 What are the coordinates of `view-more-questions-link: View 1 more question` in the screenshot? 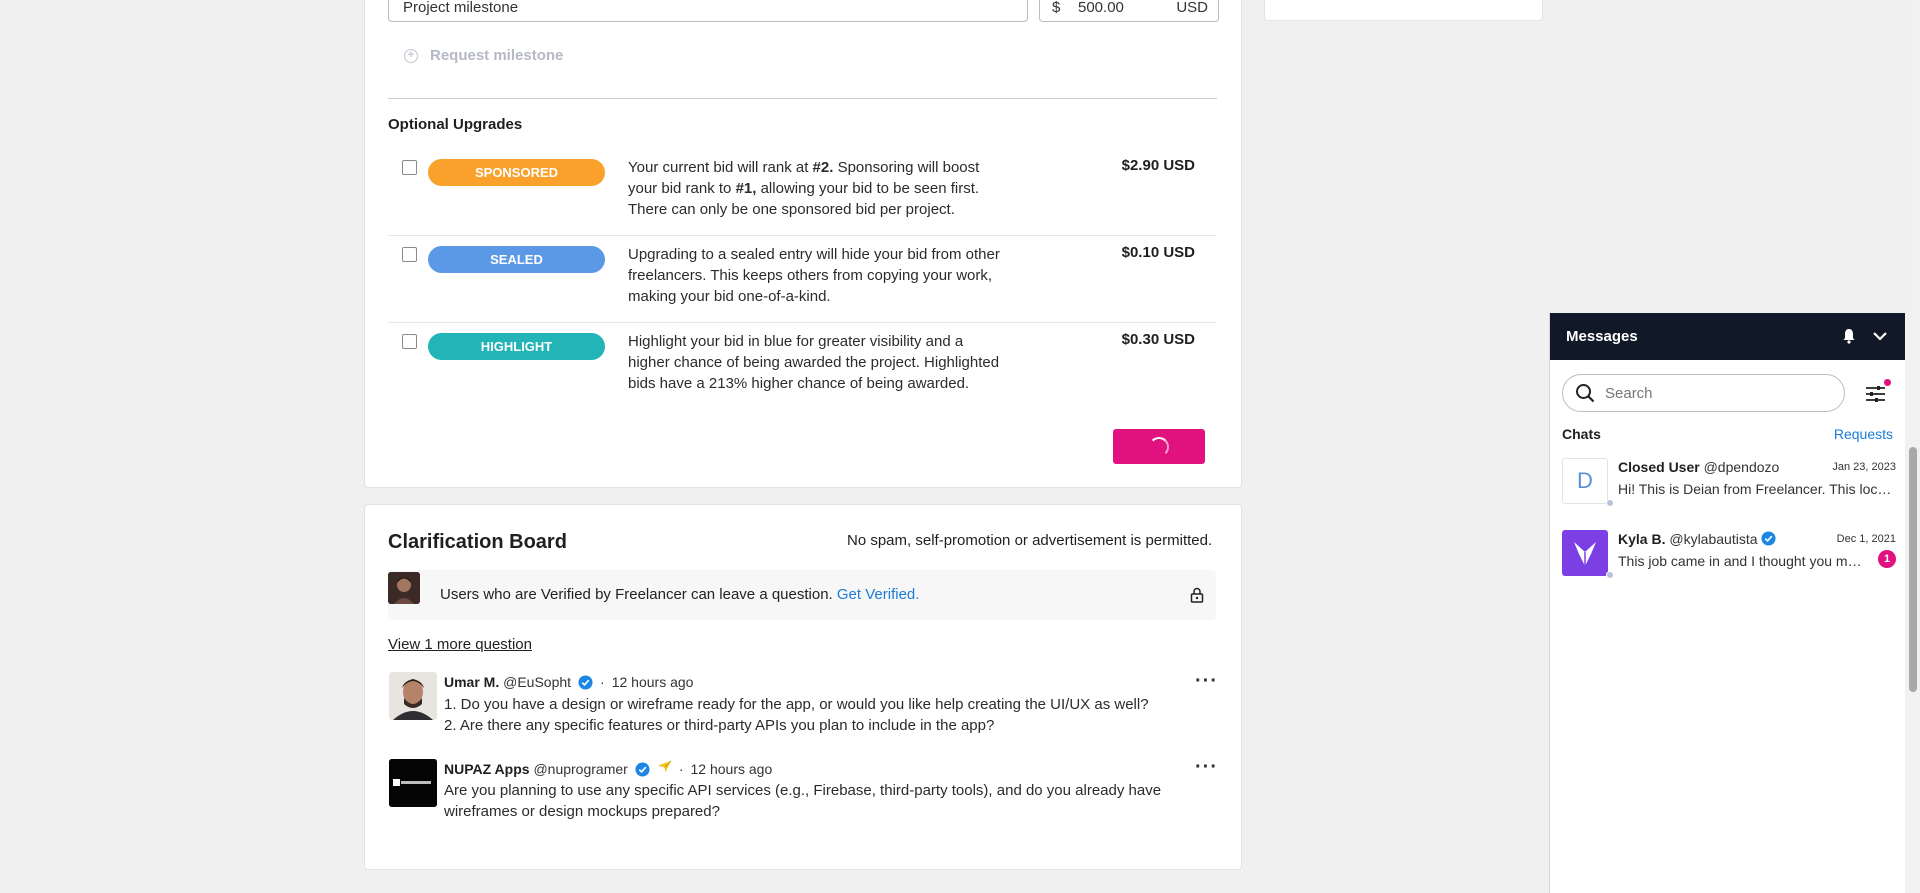 It's located at (460, 644).